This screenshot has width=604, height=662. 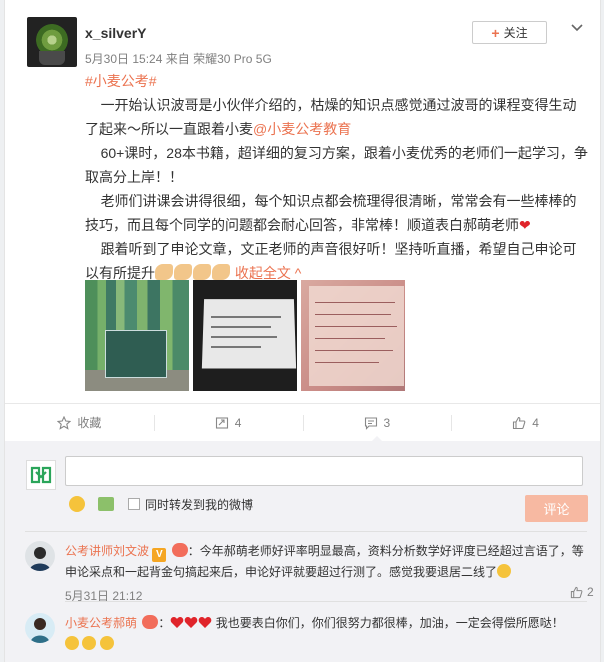 I want to click on follow-label: 关注, so click(x=515, y=33).